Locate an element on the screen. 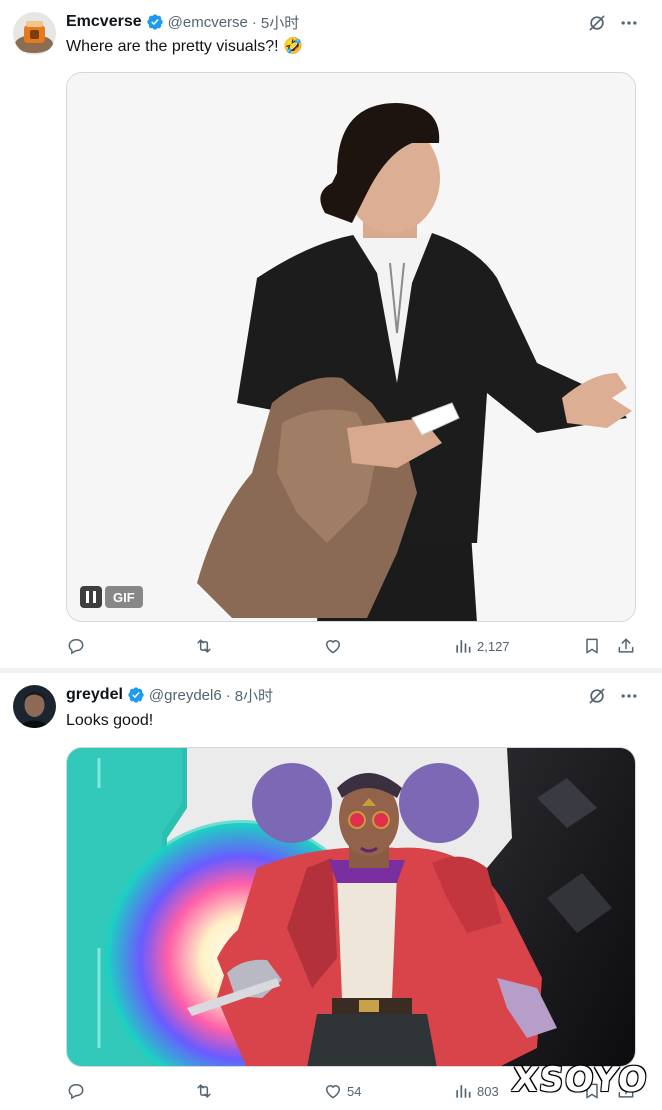 Image resolution: width=662 pixels, height=1110 pixels. tweet-text: Looks good! is located at coordinates (110, 720).